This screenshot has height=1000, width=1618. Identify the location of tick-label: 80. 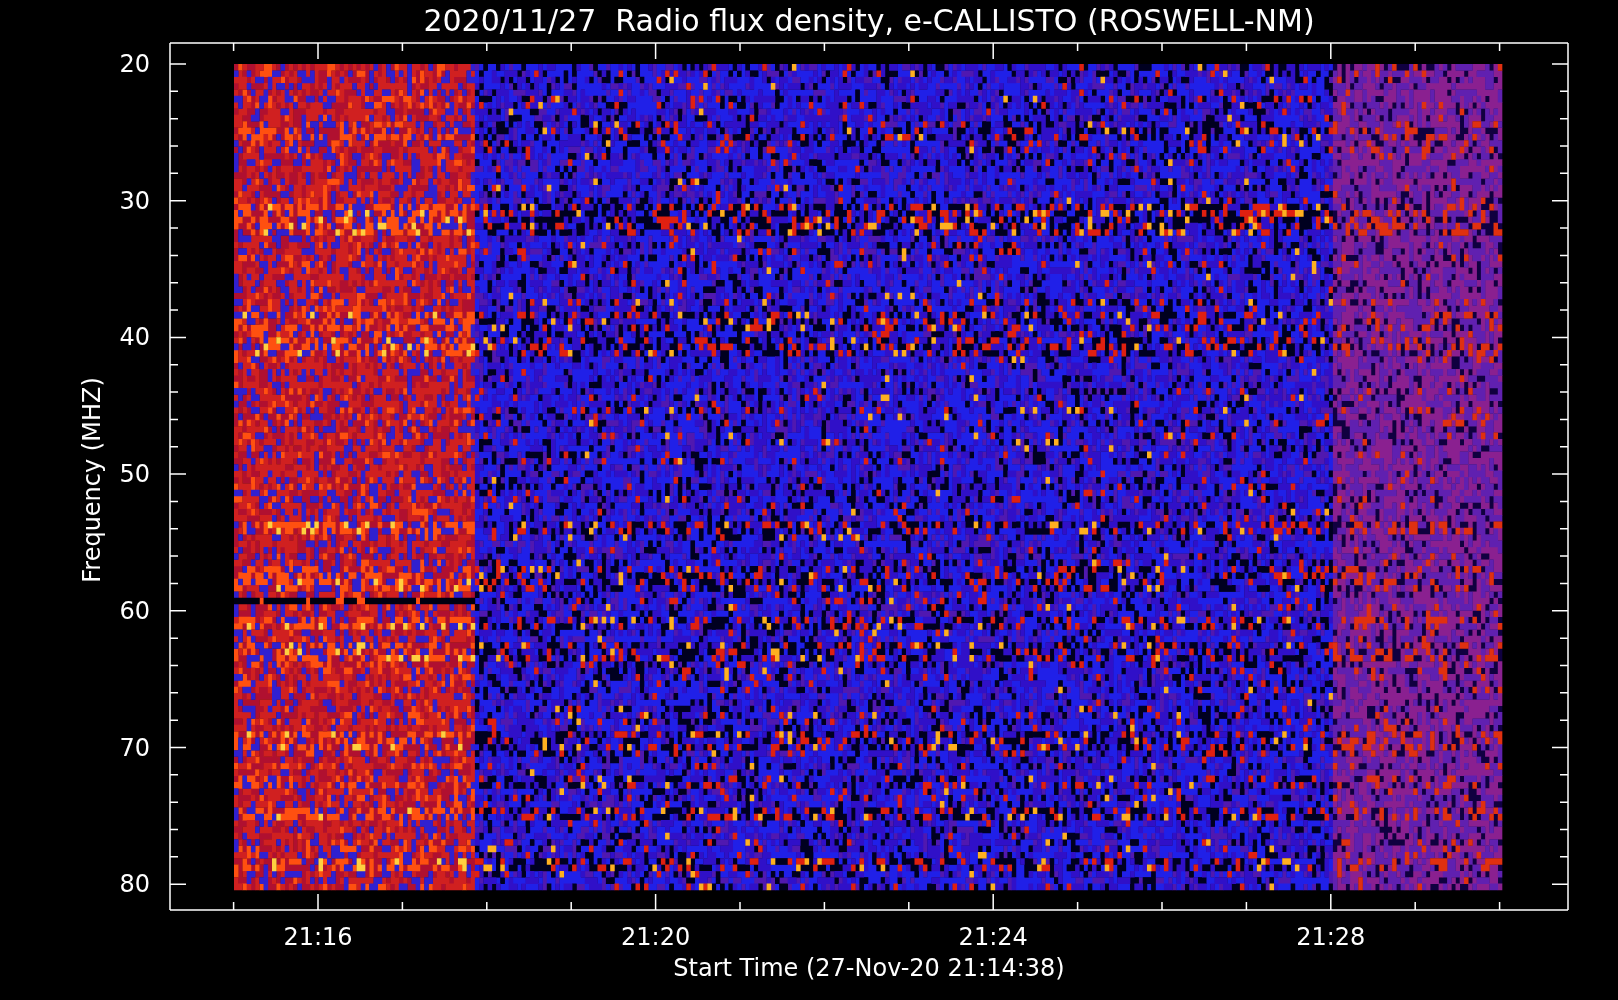
(134, 884).